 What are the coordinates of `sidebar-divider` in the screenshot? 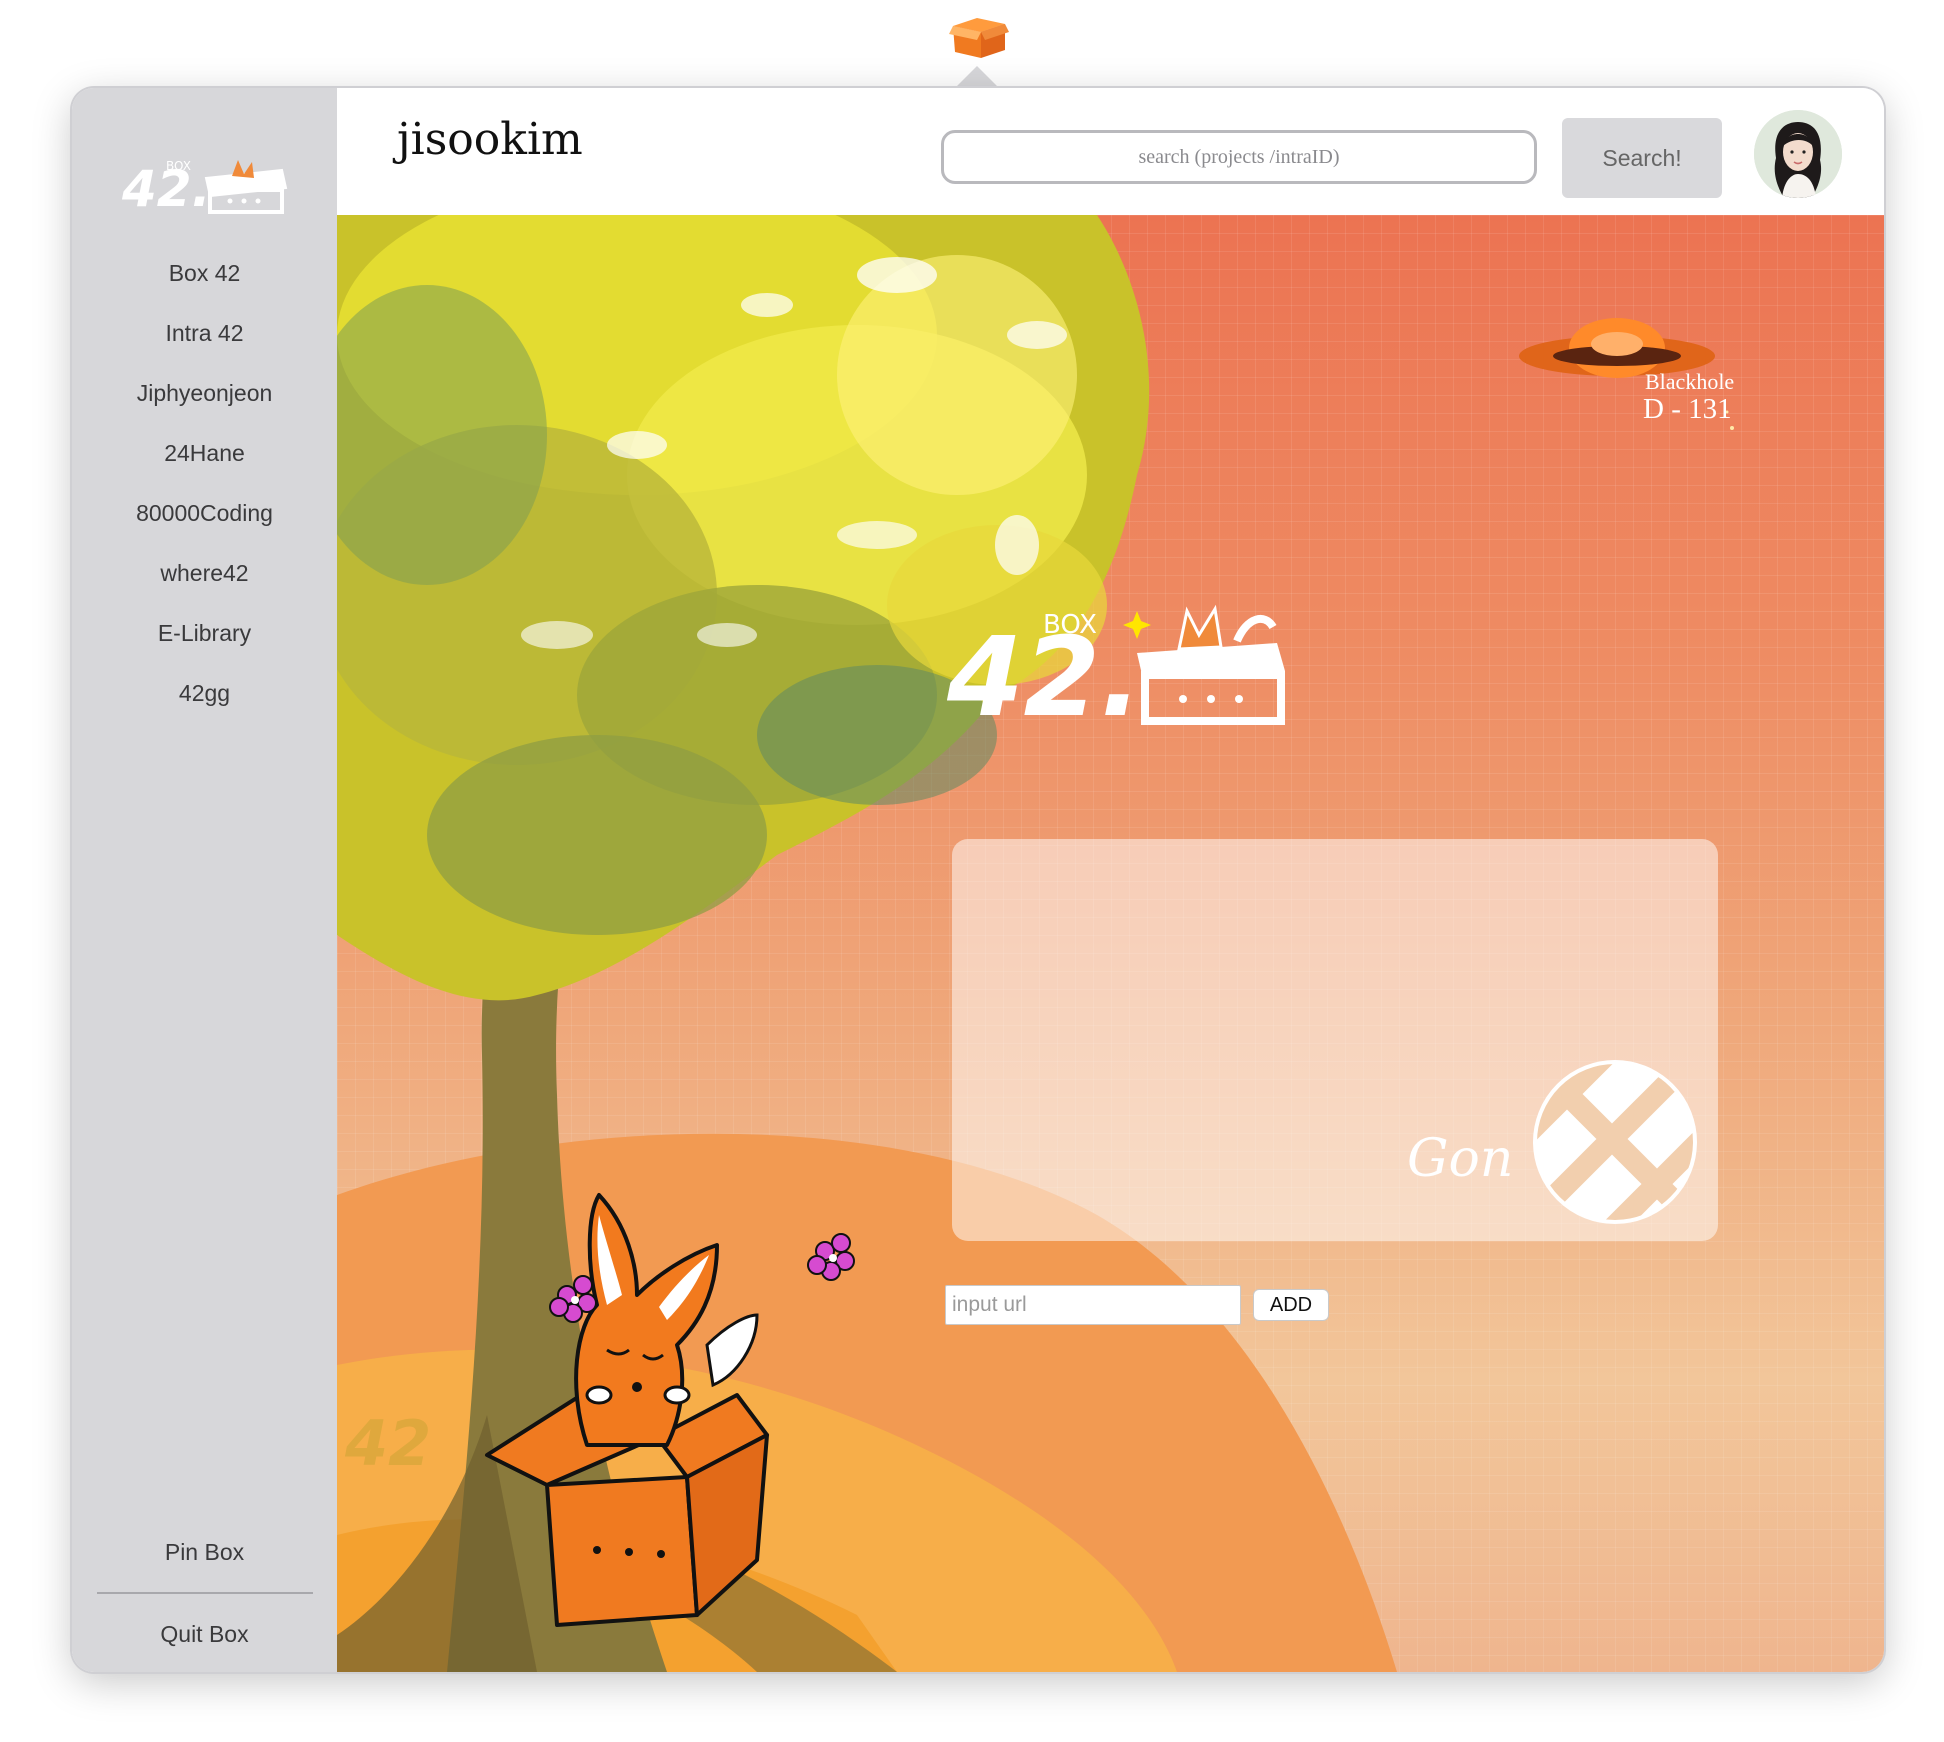 It's located at (204, 1593).